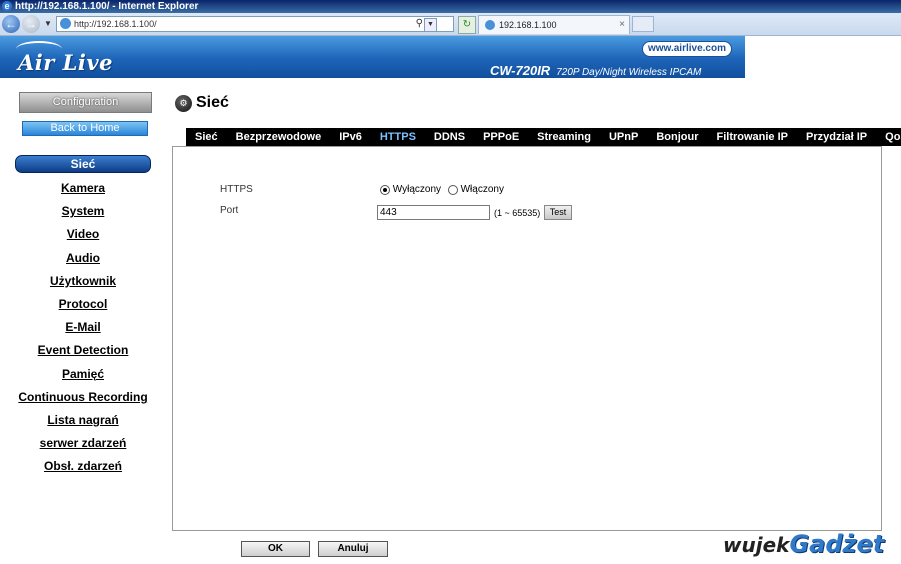 This screenshot has width=901, height=564. What do you see at coordinates (85, 102) in the screenshot?
I see `configuration-button: Configuration` at bounding box center [85, 102].